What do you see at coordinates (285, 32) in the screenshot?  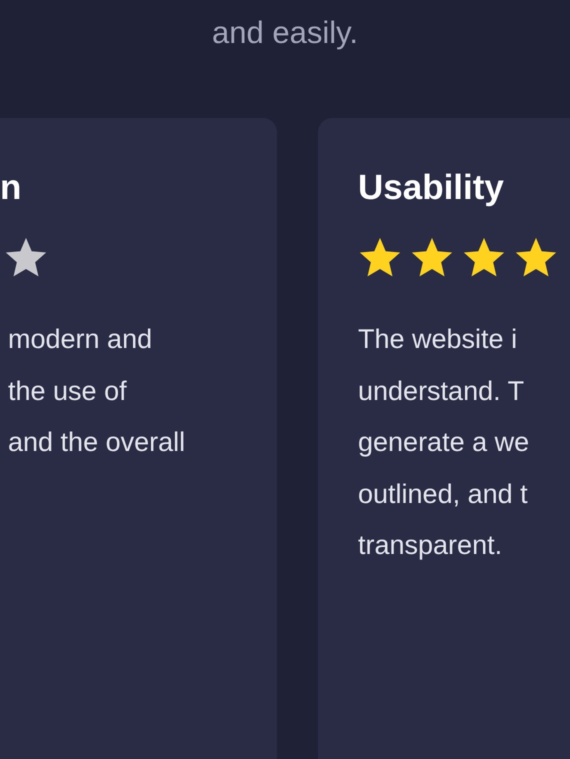 I see `intro-text: and easily.` at bounding box center [285, 32].